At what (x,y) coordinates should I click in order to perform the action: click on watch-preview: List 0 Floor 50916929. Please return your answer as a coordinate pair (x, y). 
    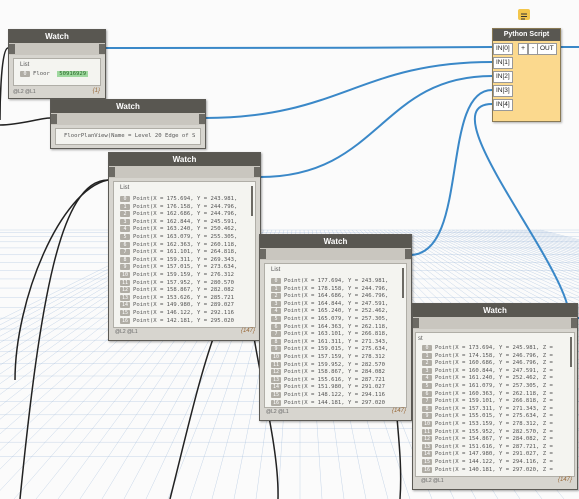
    Looking at the image, I should click on (57, 72).